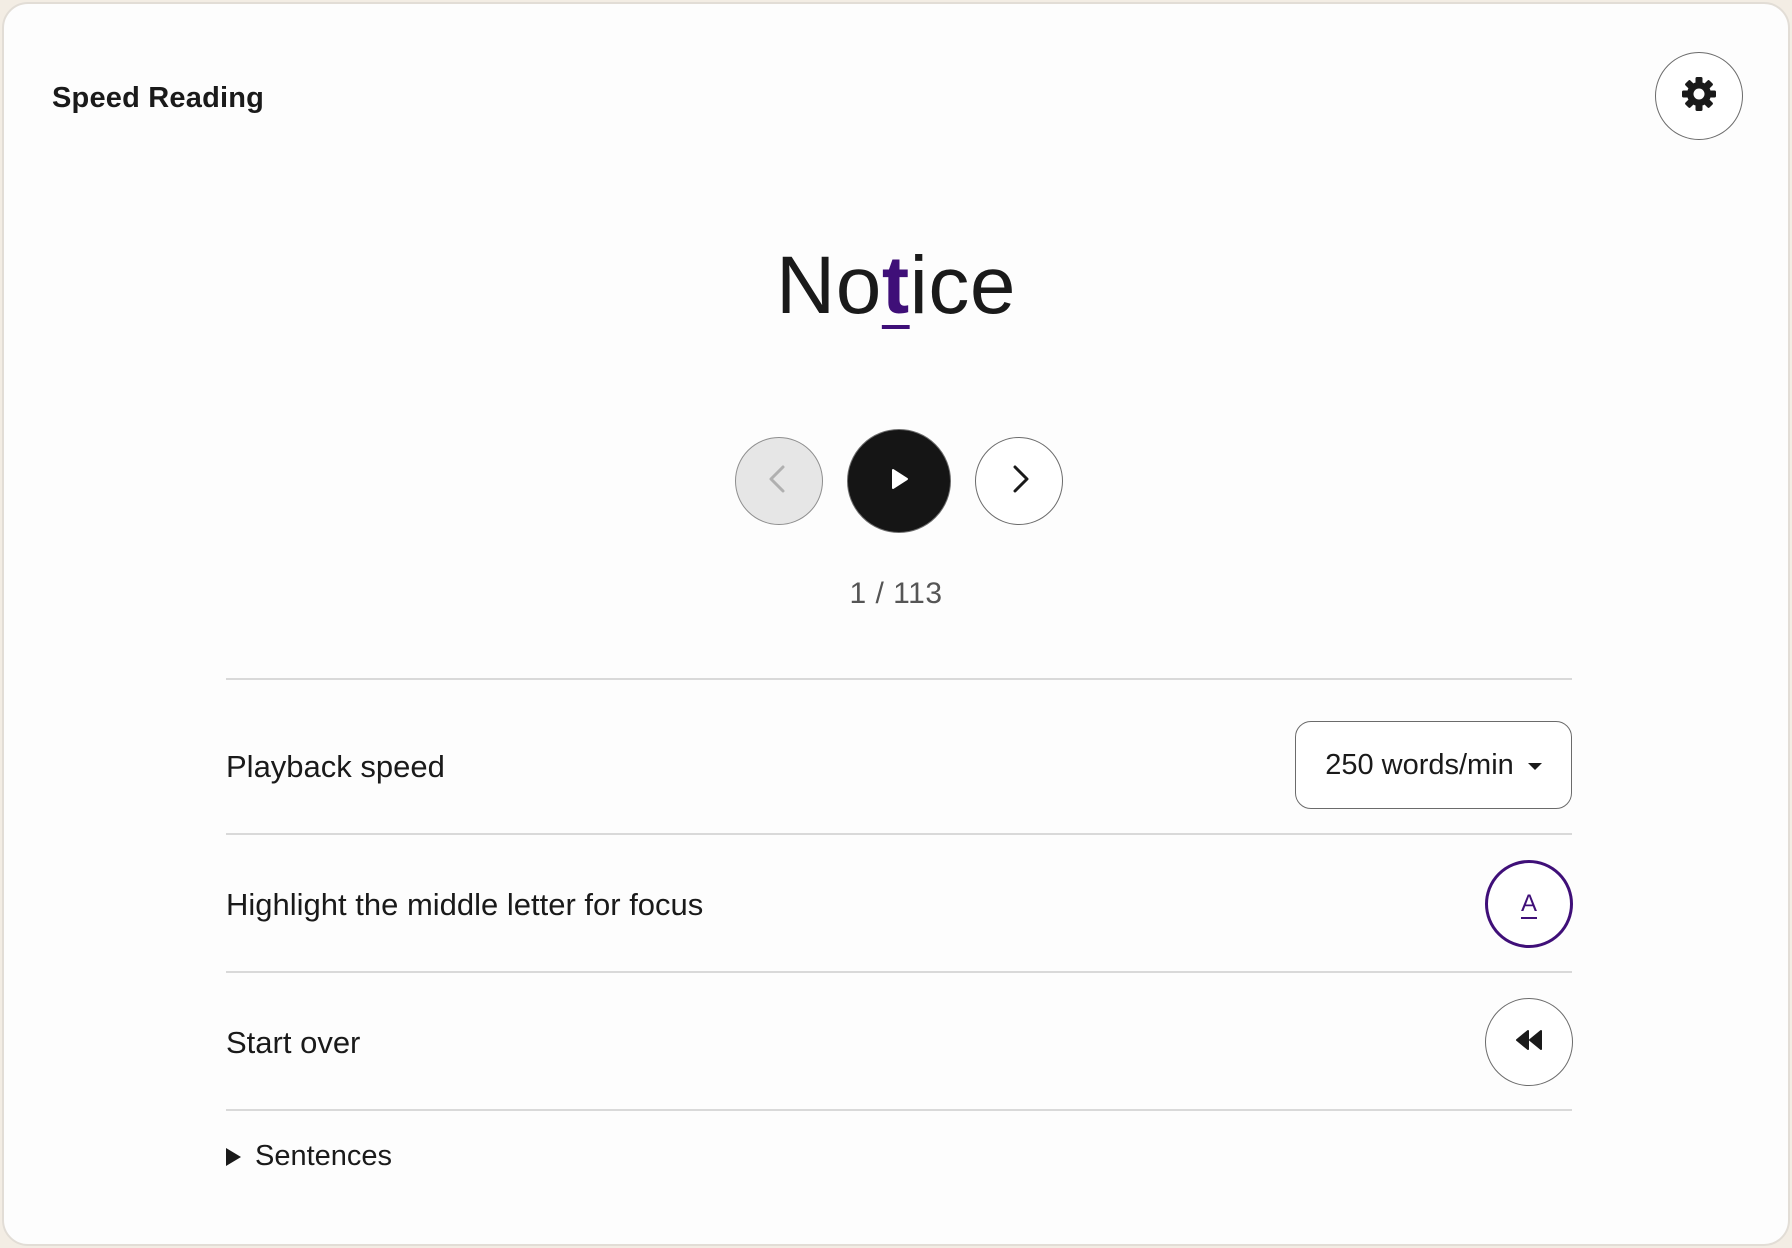 Image resolution: width=1792 pixels, height=1248 pixels. What do you see at coordinates (896, 593) in the screenshot?
I see `word-position: 1 / 113` at bounding box center [896, 593].